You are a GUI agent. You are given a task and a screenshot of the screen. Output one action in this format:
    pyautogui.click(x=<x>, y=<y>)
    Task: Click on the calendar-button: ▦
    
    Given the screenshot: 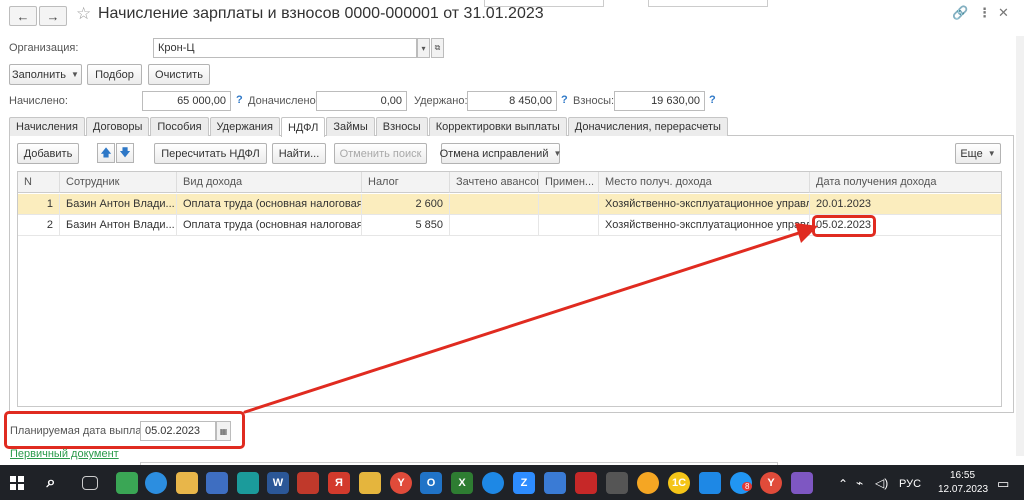 What is the action you would take?
    pyautogui.click(x=223, y=431)
    